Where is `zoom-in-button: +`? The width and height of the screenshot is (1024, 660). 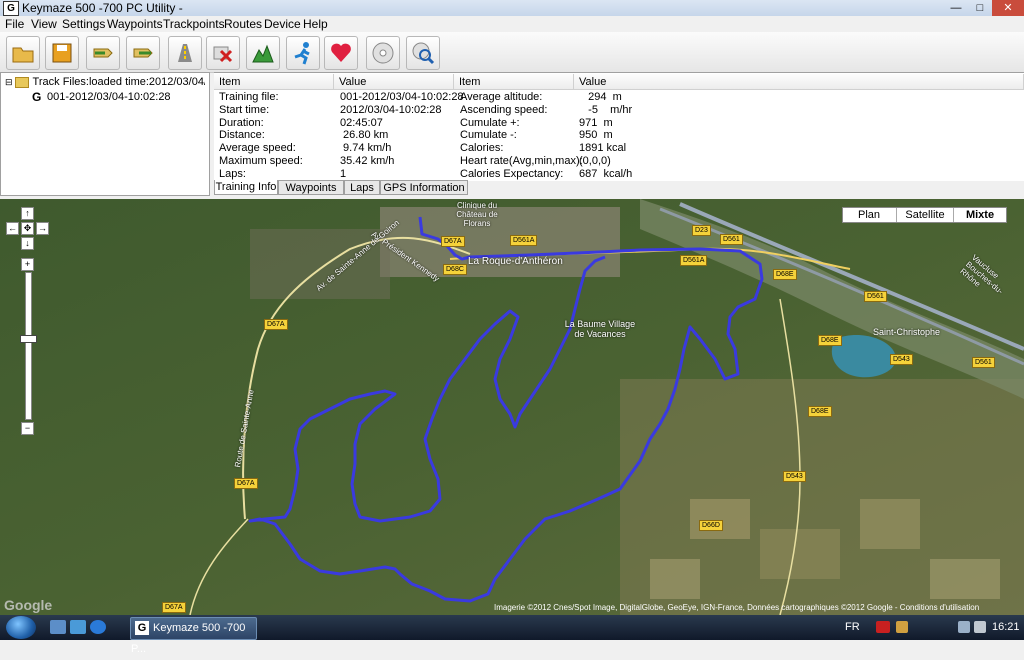
zoom-in-button: + is located at coordinates (27, 264).